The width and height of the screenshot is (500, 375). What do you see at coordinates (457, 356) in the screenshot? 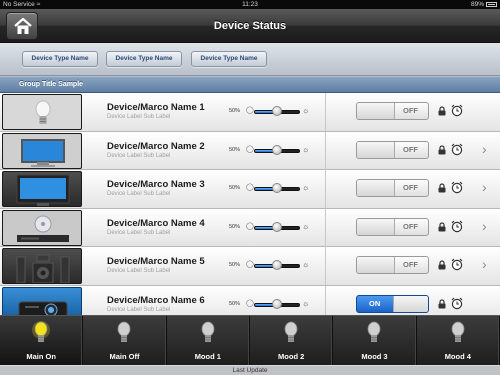
I see `mood-label: Mood 4` at bounding box center [457, 356].